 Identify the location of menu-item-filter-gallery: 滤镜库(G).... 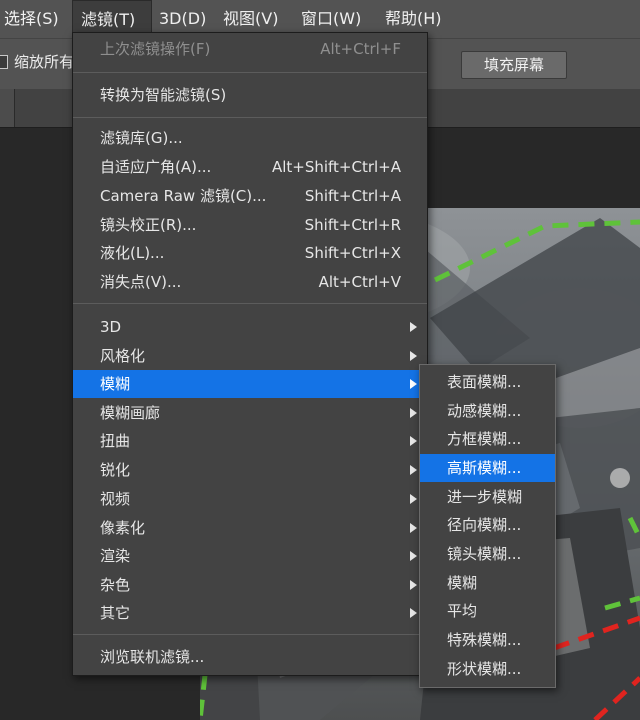
(250, 138).